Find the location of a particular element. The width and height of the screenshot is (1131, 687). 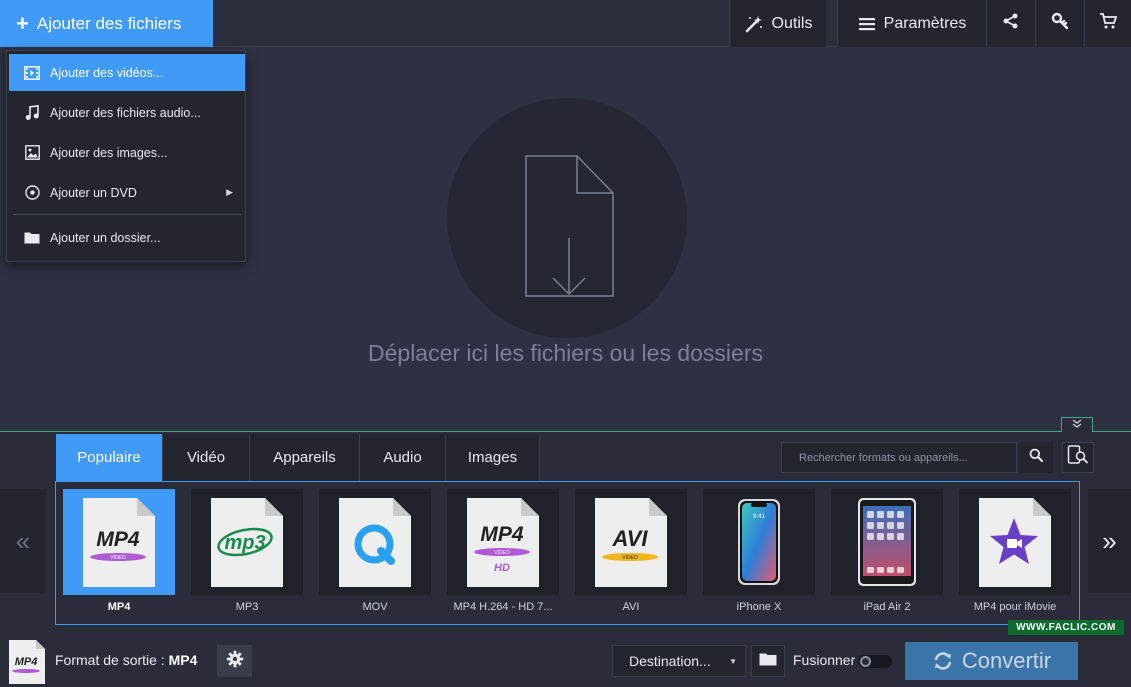

open-folder-button is located at coordinates (768, 661).